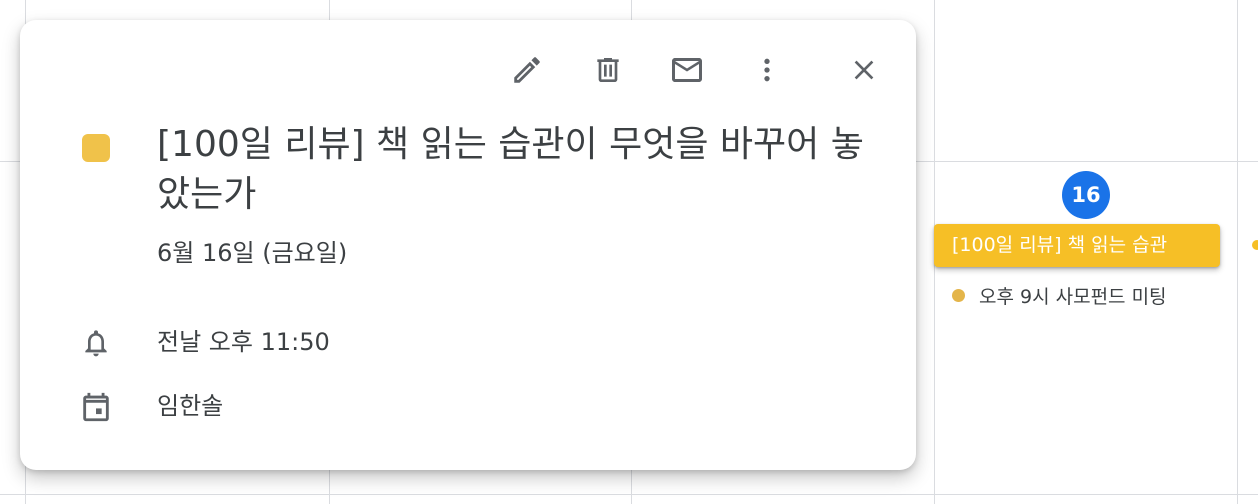 Image resolution: width=1258 pixels, height=504 pixels. What do you see at coordinates (96, 148) in the screenshot?
I see `event-color-square` at bounding box center [96, 148].